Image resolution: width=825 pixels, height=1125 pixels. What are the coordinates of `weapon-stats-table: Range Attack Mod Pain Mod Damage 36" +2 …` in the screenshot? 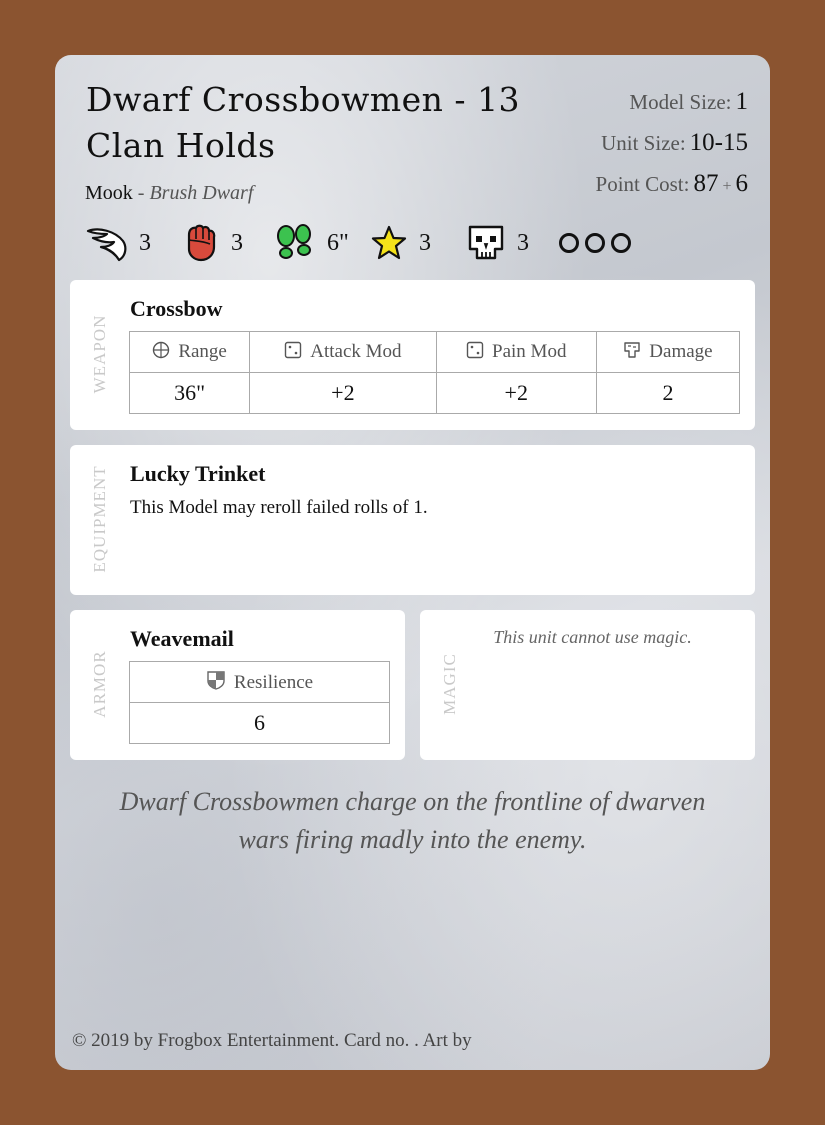 It's located at (434, 372).